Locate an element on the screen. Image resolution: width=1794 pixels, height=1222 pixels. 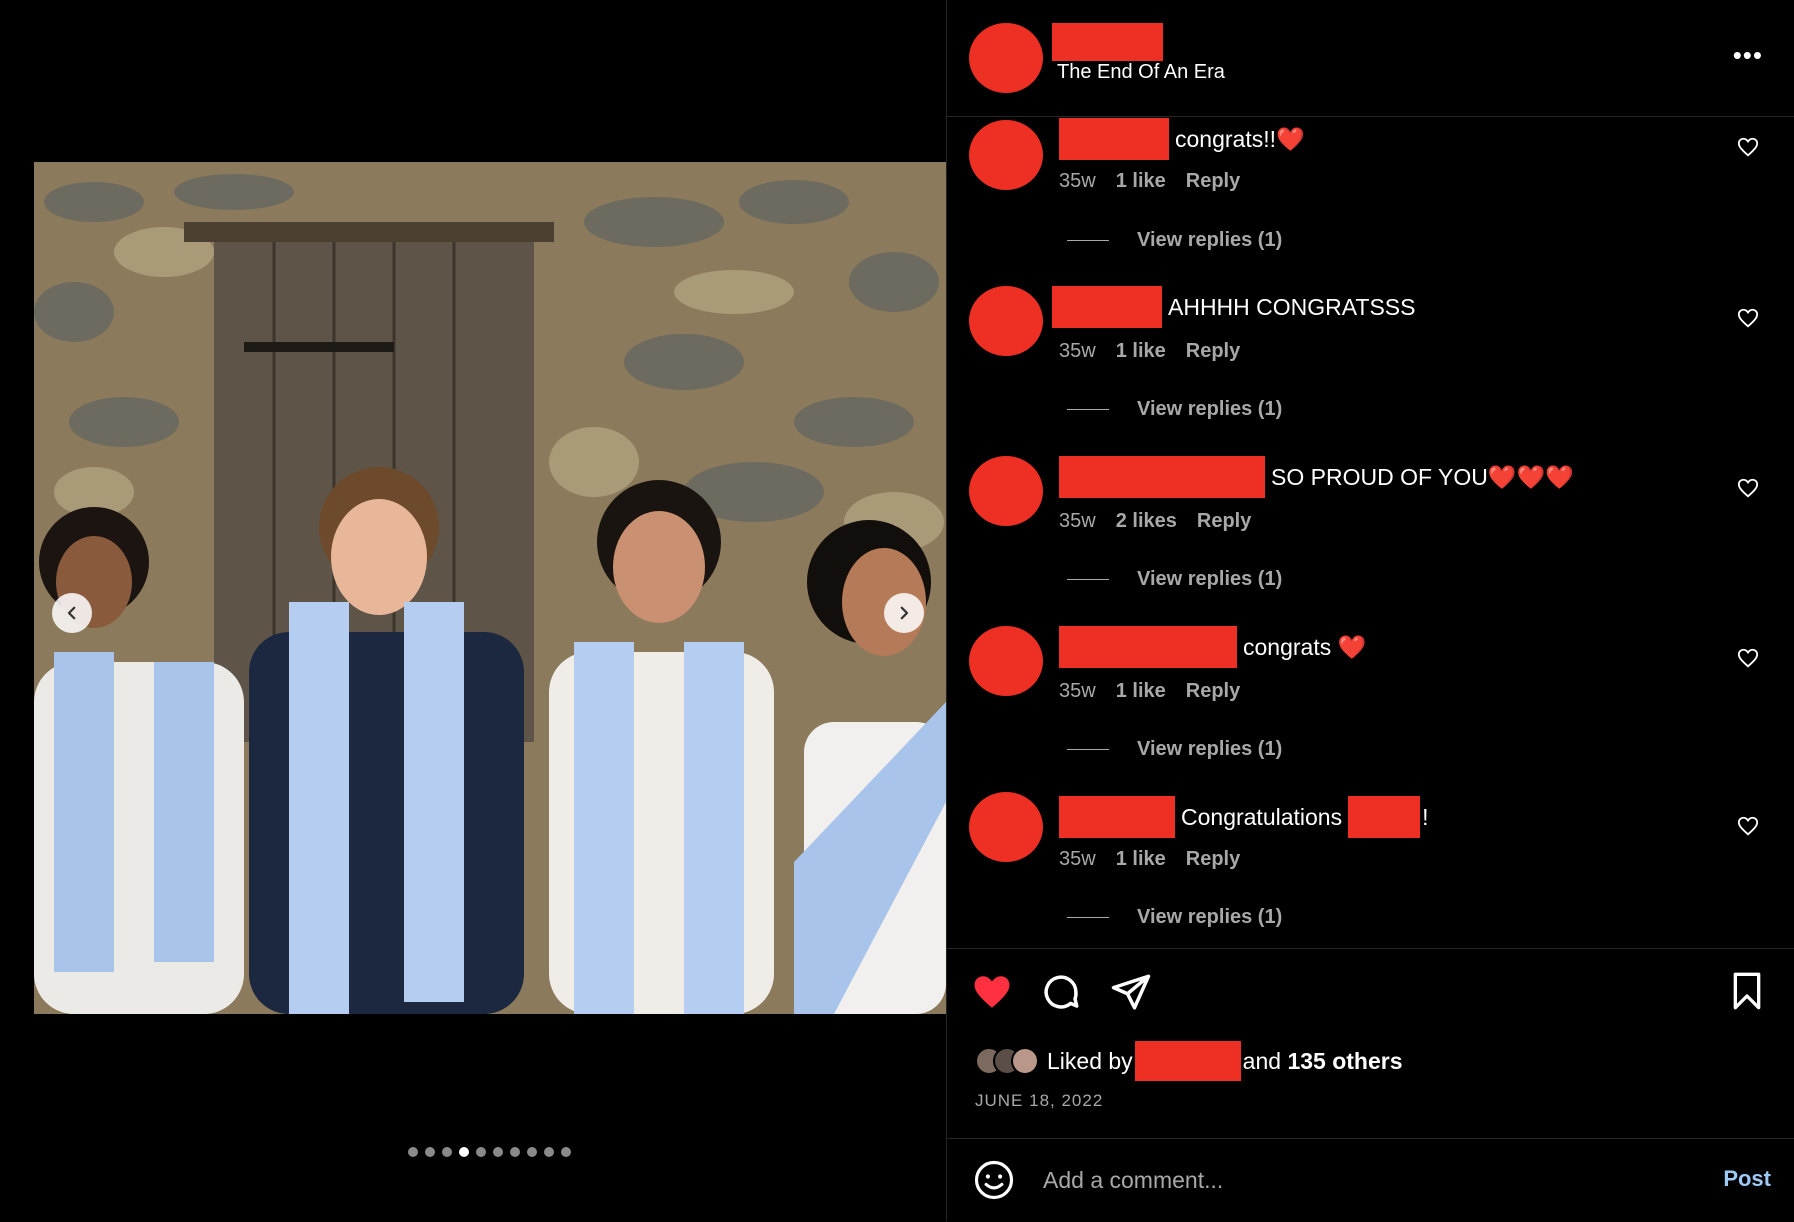
liked-and-label: and is located at coordinates (1262, 1060).